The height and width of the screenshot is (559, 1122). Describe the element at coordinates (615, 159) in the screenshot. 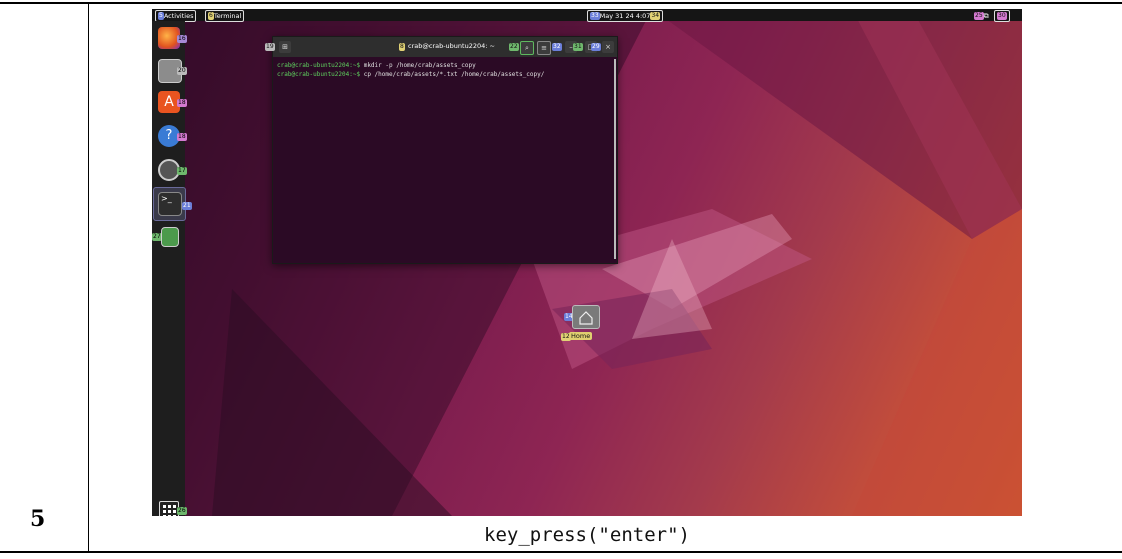

I see `terminal-scrollbar` at that location.